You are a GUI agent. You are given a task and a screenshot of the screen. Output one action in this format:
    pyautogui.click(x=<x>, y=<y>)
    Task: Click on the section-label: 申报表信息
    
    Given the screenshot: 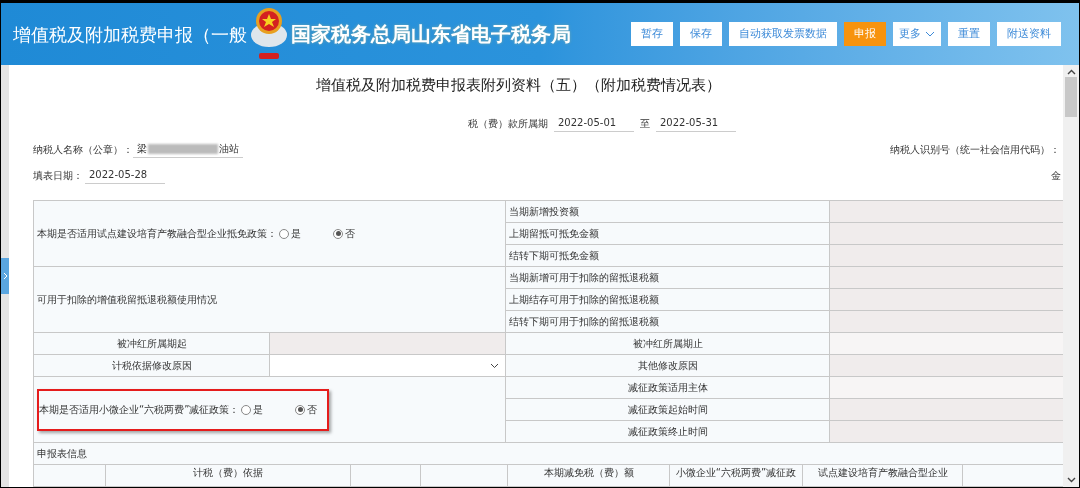 What is the action you would take?
    pyautogui.click(x=548, y=454)
    